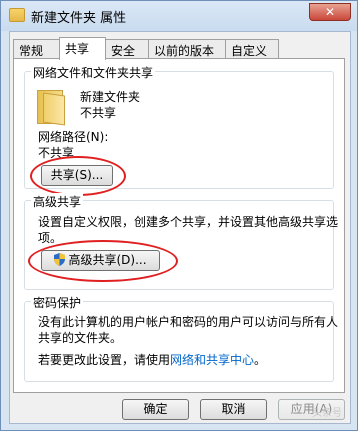 The image size is (358, 431). I want to click on password-protection-title: 密码保护, so click(57, 302).